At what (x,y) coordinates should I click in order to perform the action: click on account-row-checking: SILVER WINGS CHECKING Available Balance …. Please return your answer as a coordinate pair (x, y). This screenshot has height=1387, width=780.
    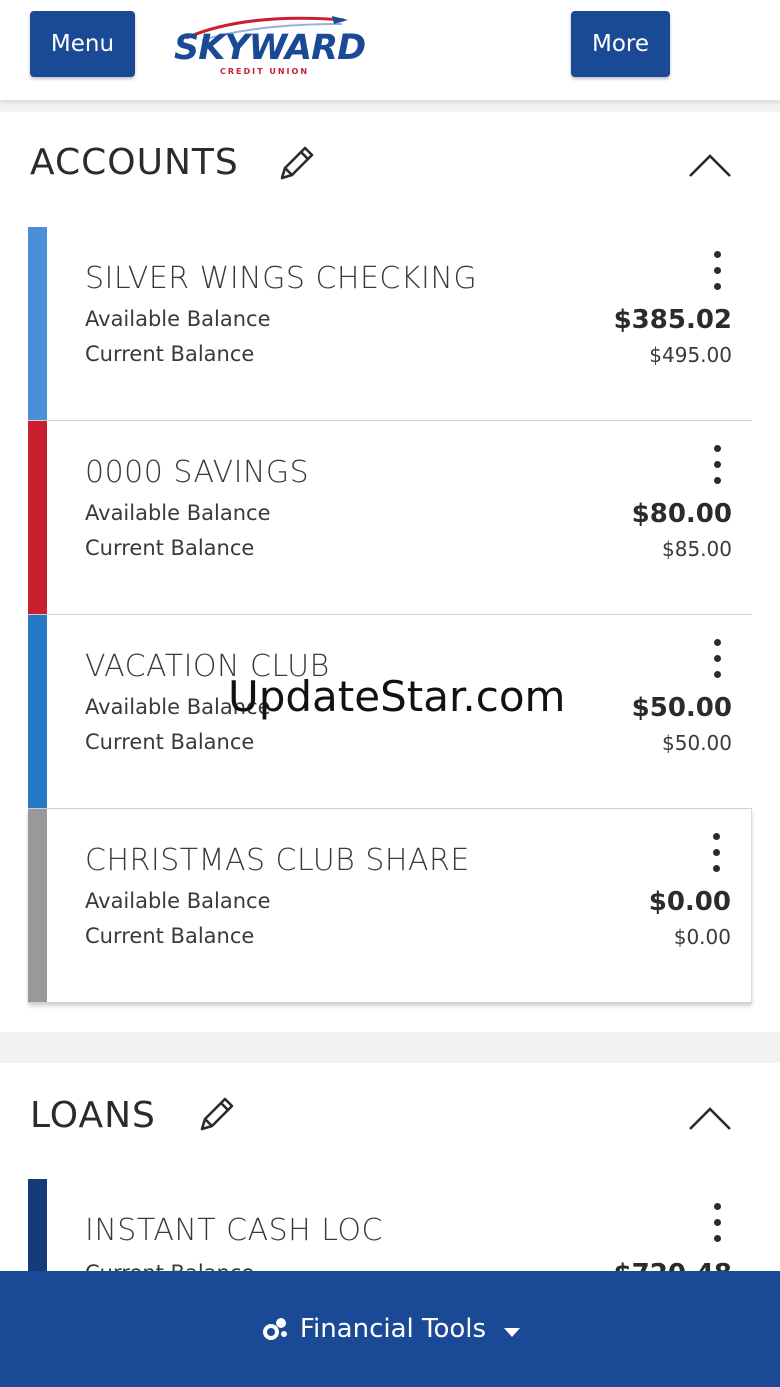
    Looking at the image, I should click on (390, 324).